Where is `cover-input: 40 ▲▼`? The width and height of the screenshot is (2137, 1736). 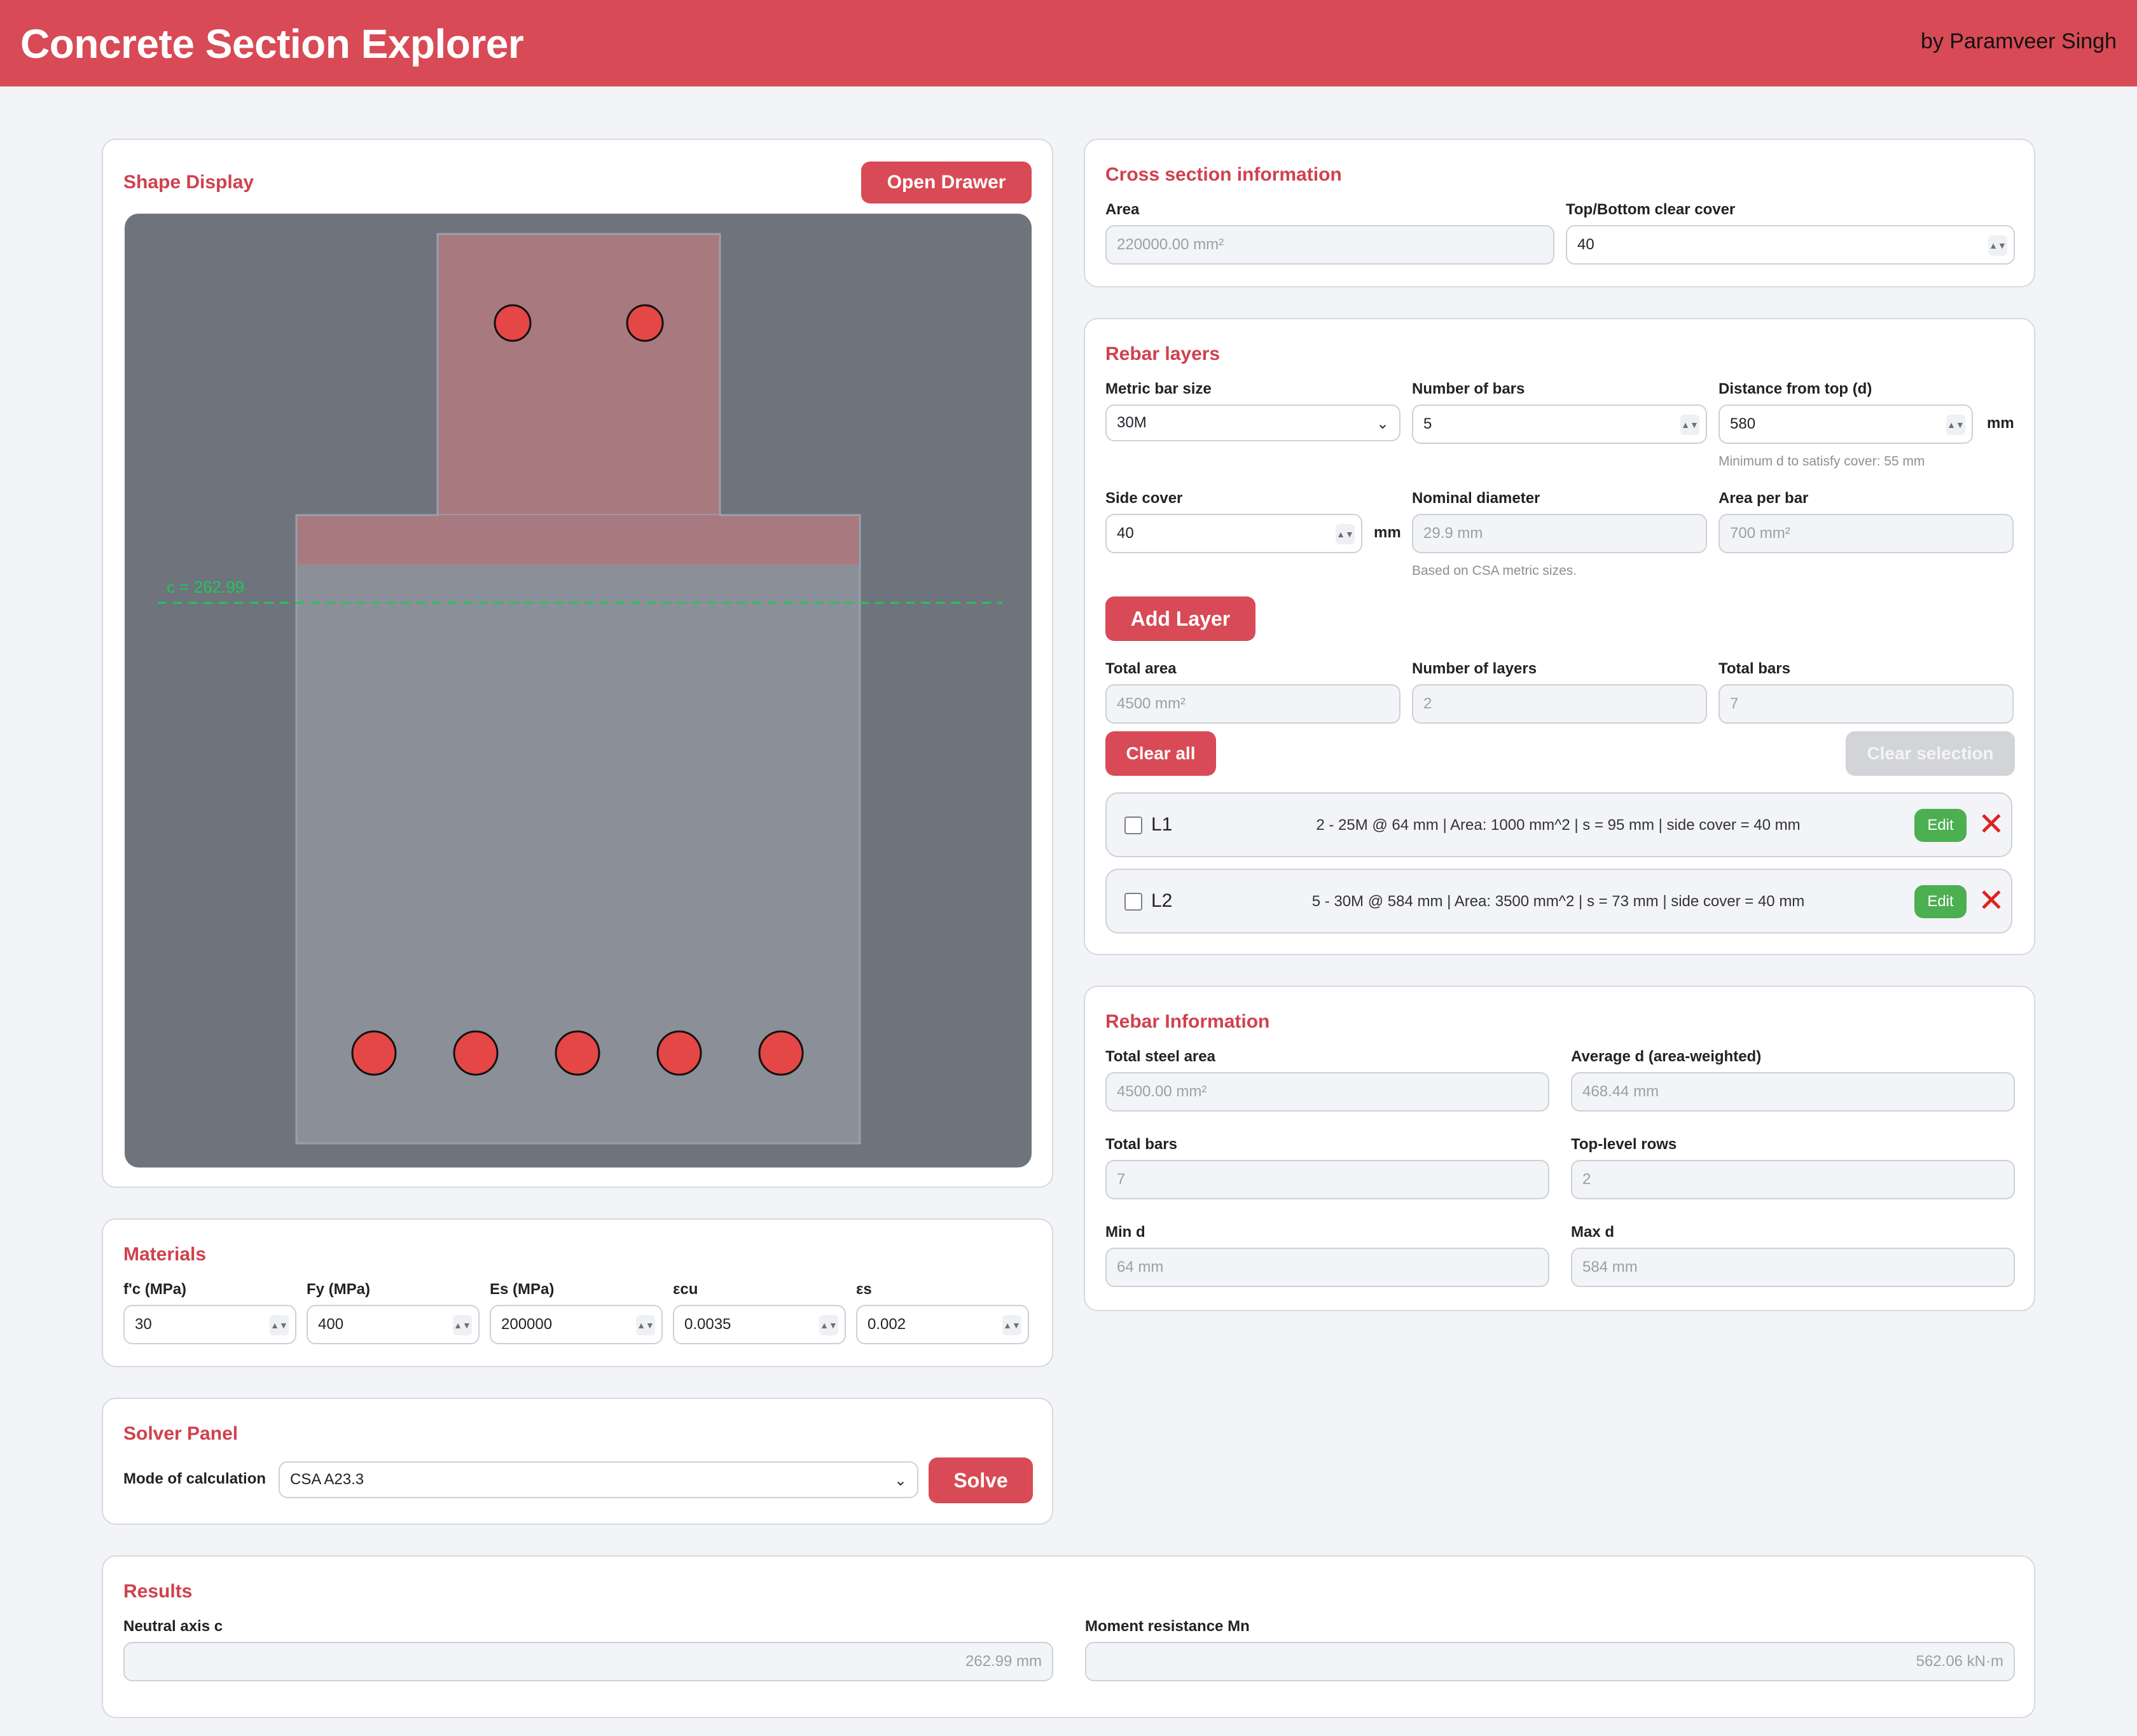 cover-input: 40 ▲▼ is located at coordinates (1790, 245).